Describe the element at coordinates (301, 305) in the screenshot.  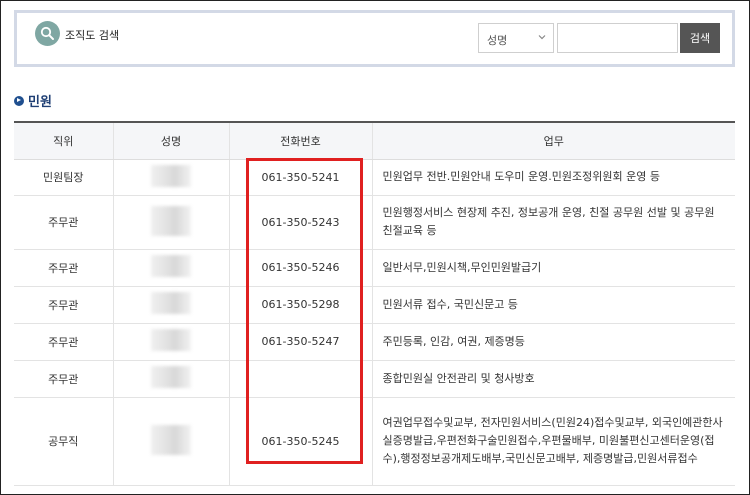
I see `cell-phone: 061-350-5298` at that location.